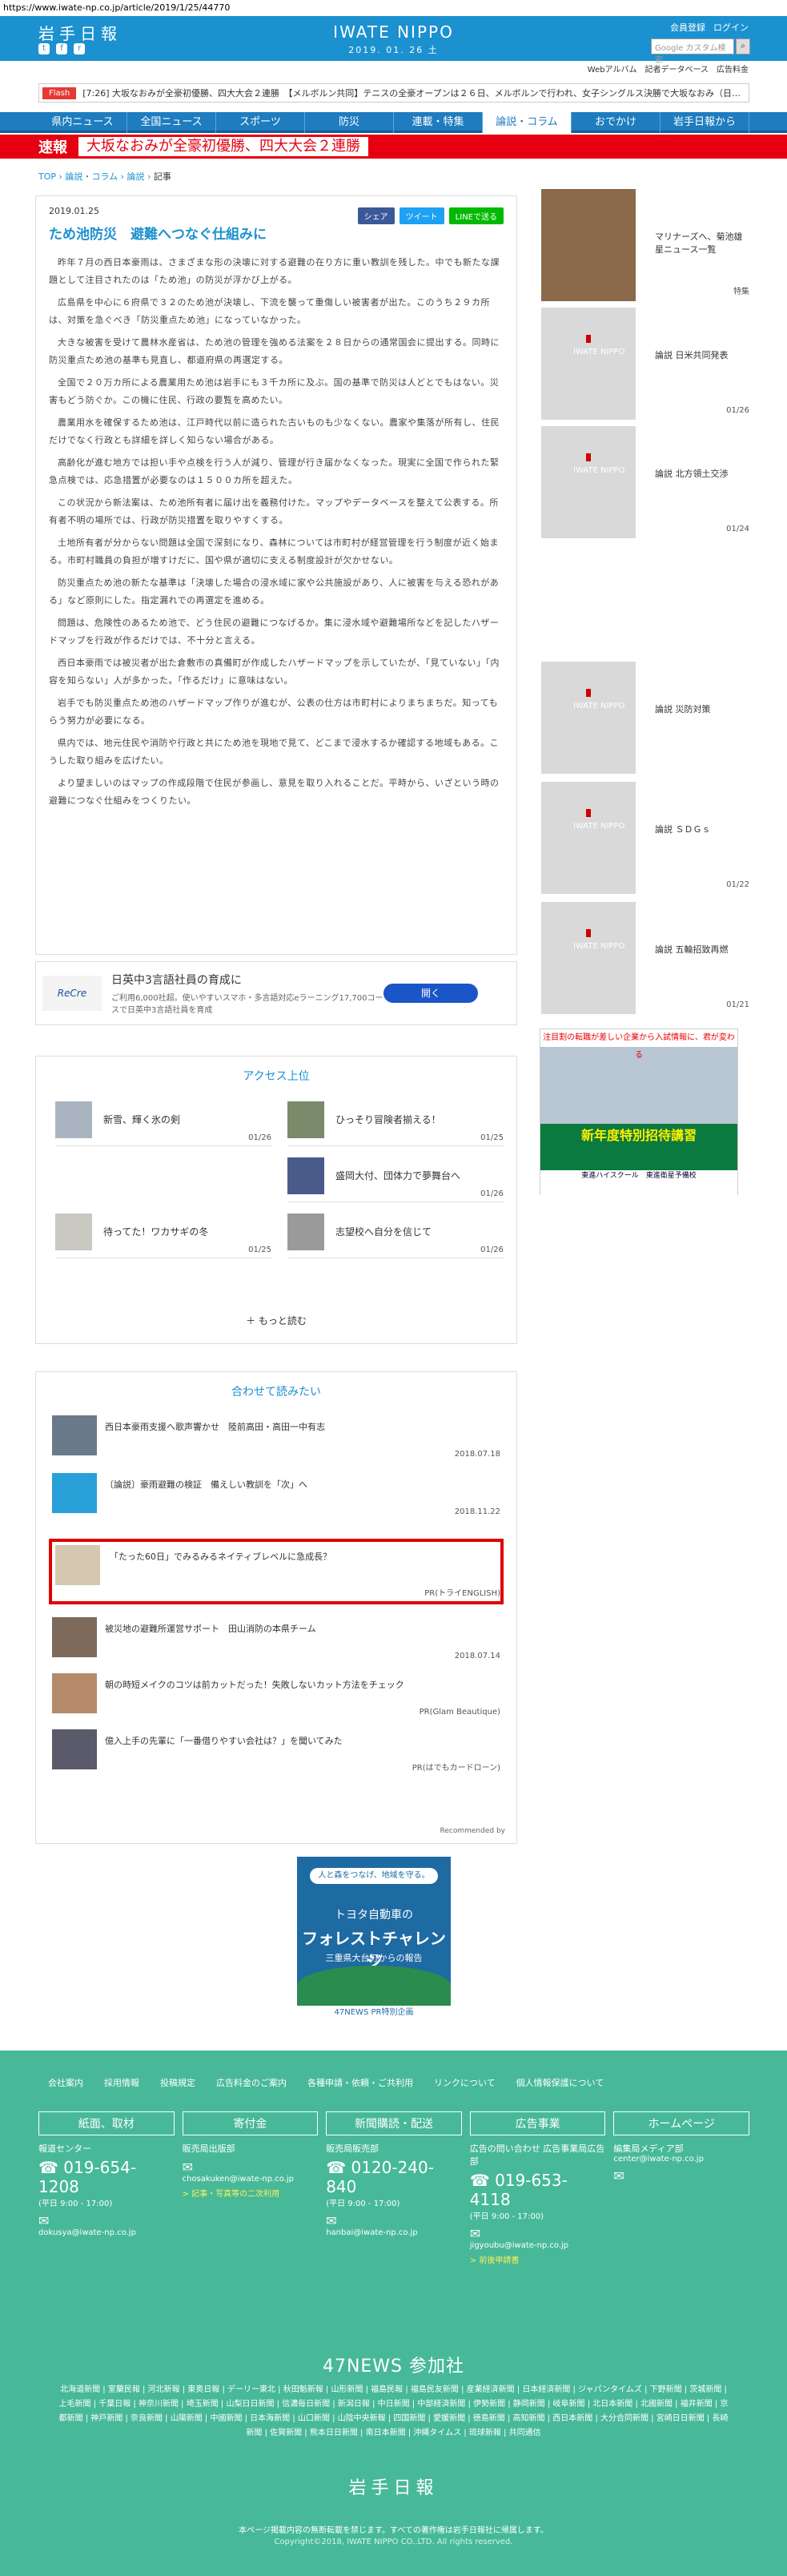 This screenshot has width=787, height=2576. What do you see at coordinates (687, 27) in the screenshot?
I see `register-link: 会員登録` at bounding box center [687, 27].